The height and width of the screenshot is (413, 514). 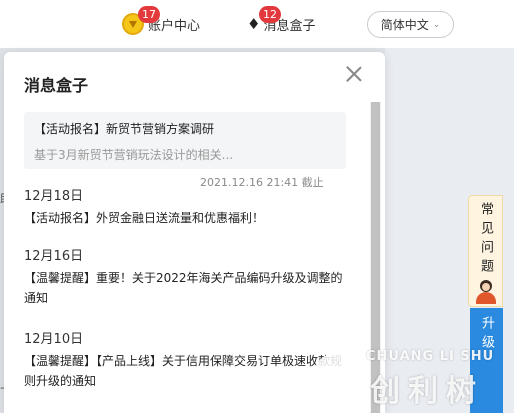 What do you see at coordinates (186, 288) in the screenshot?
I see `message-item: 【温馨提醒】重要！关于2022年海关产品编码升级及调整的通知` at bounding box center [186, 288].